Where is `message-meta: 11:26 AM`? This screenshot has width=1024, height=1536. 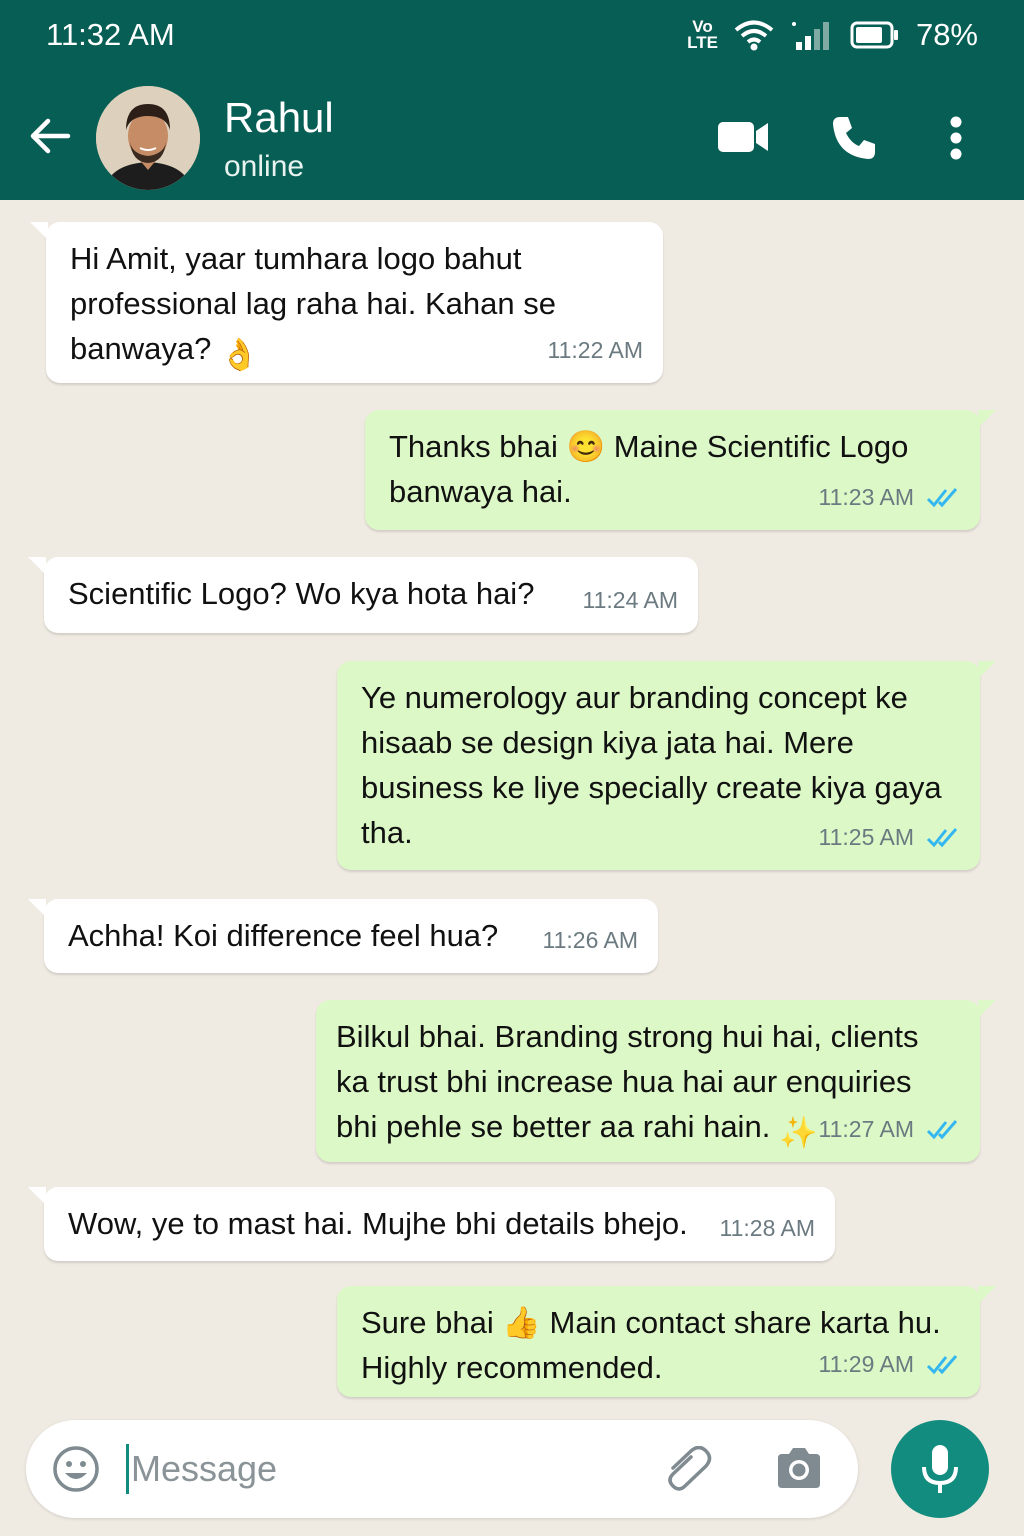 message-meta: 11:26 AM is located at coordinates (590, 940).